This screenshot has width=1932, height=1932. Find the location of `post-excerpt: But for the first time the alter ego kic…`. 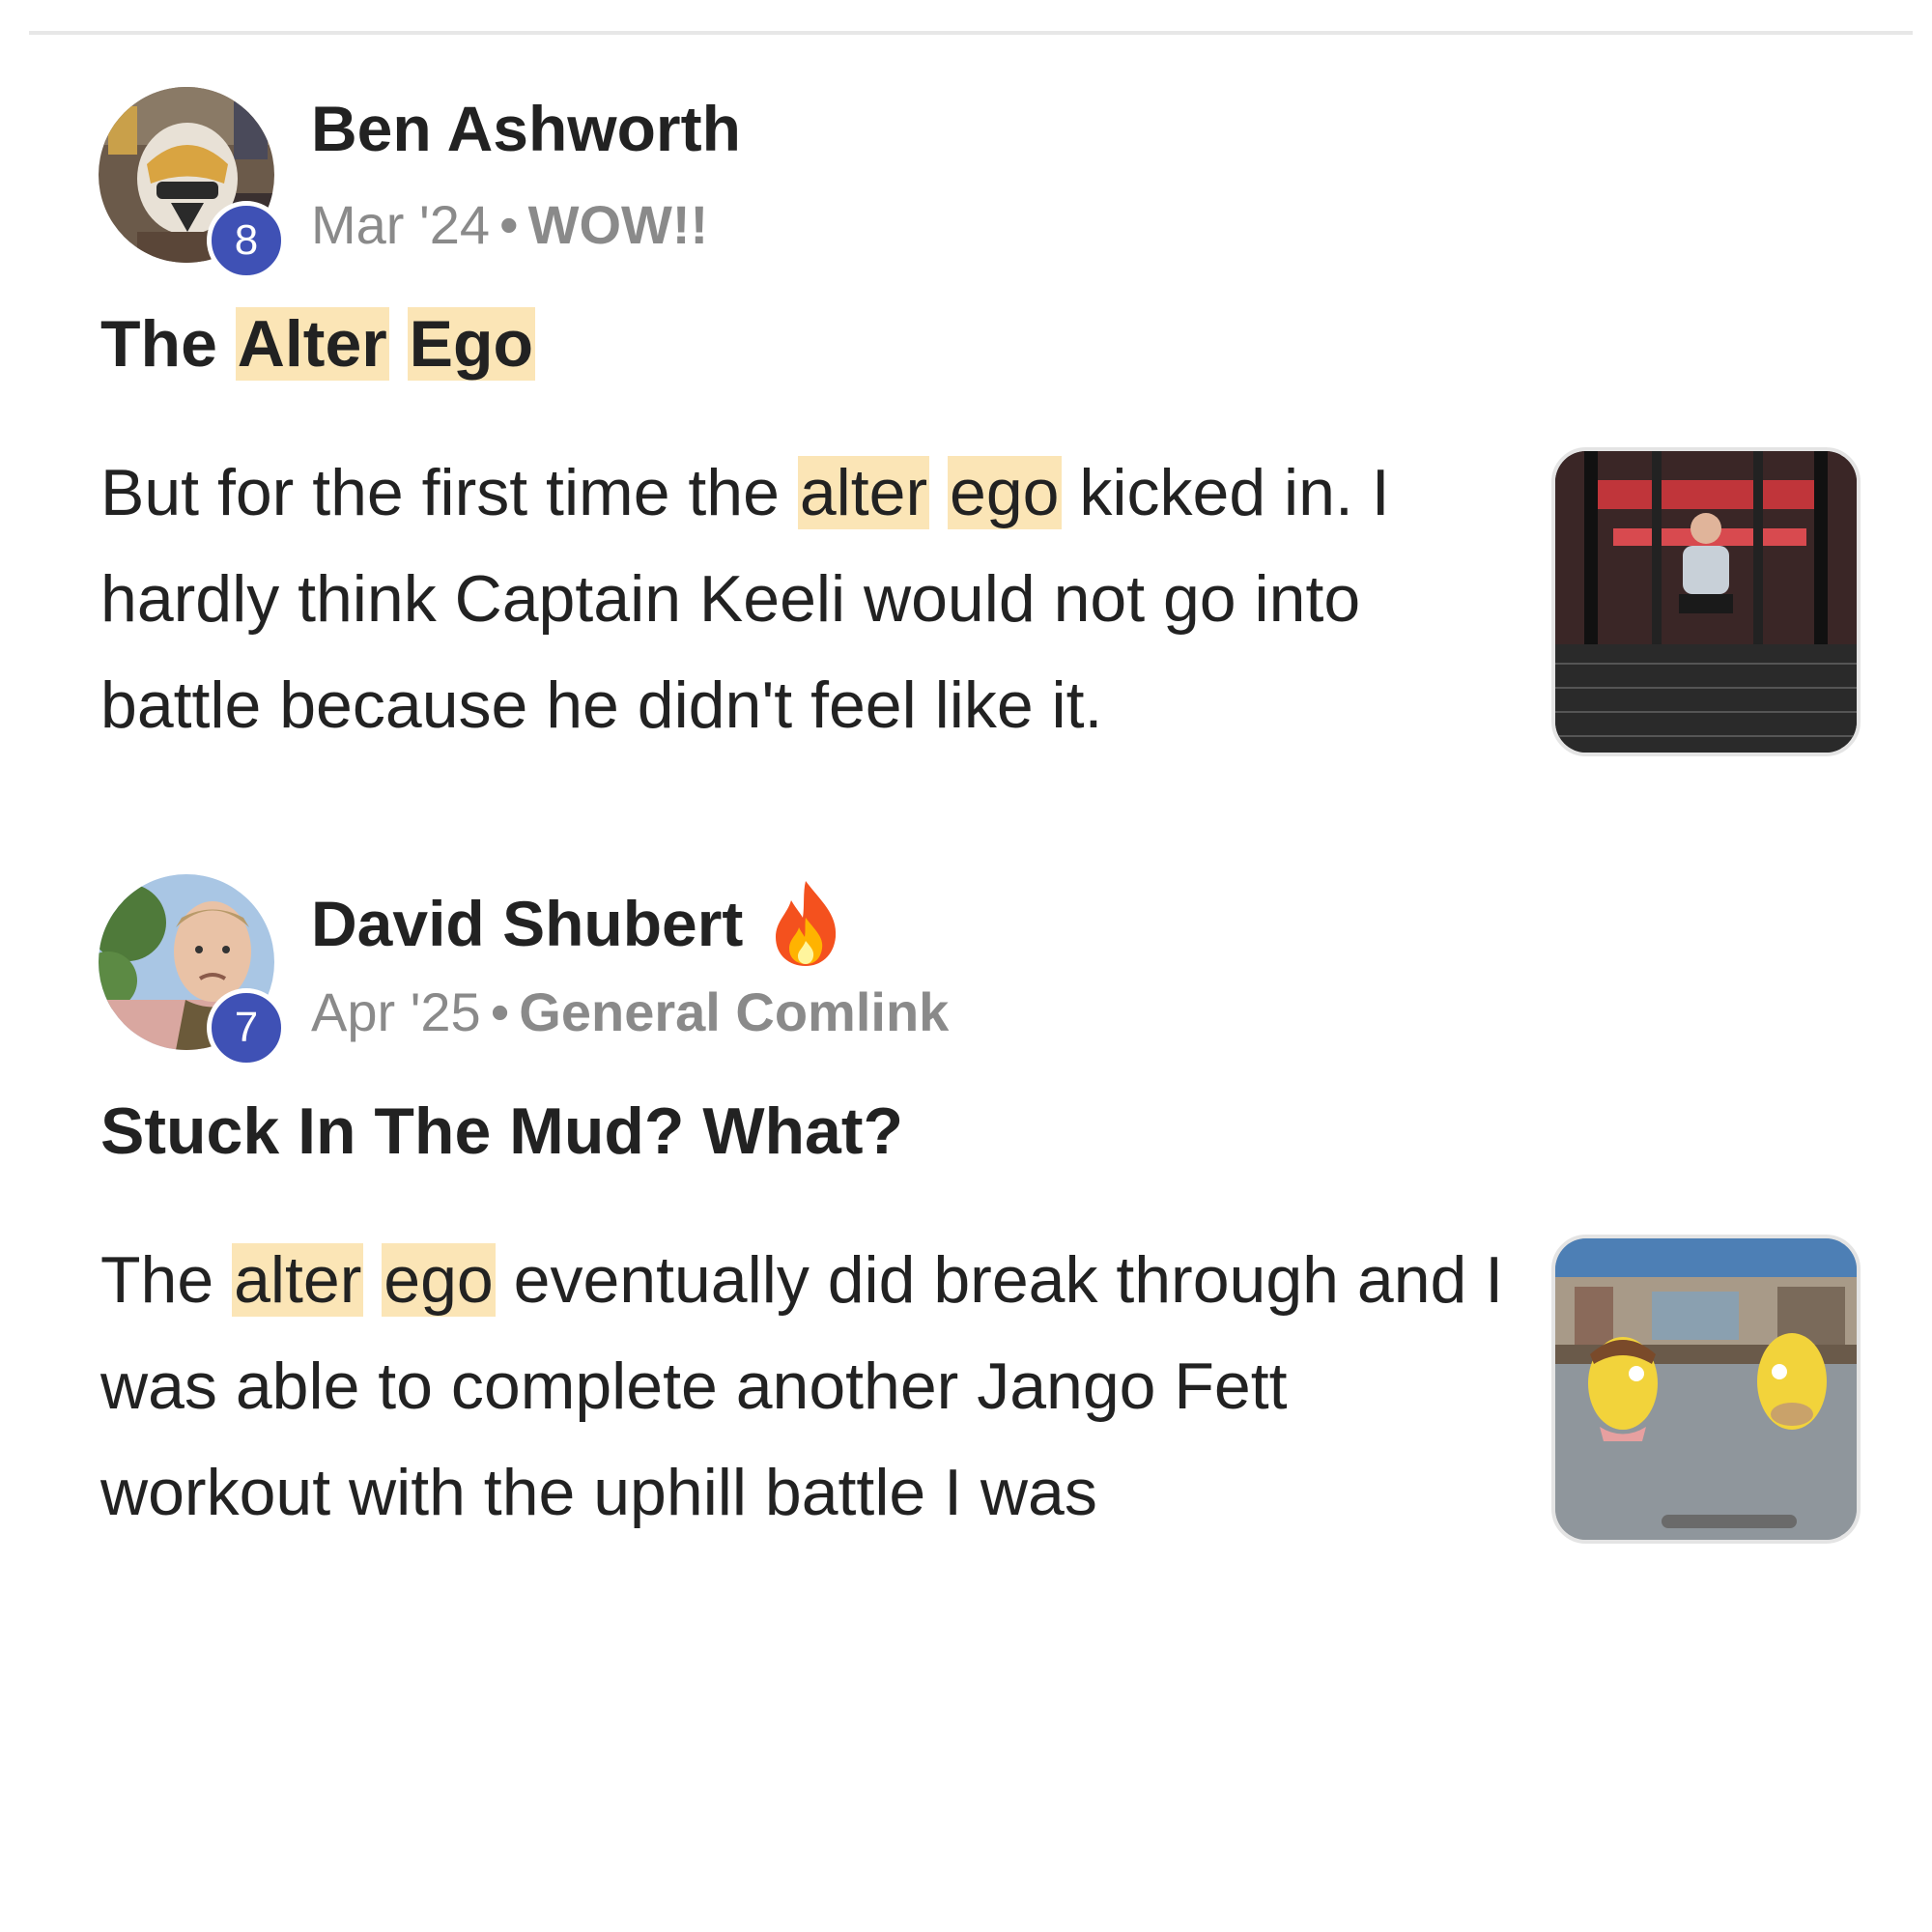

post-excerpt: But for the first time the alter ego kic… is located at coordinates (810, 599).